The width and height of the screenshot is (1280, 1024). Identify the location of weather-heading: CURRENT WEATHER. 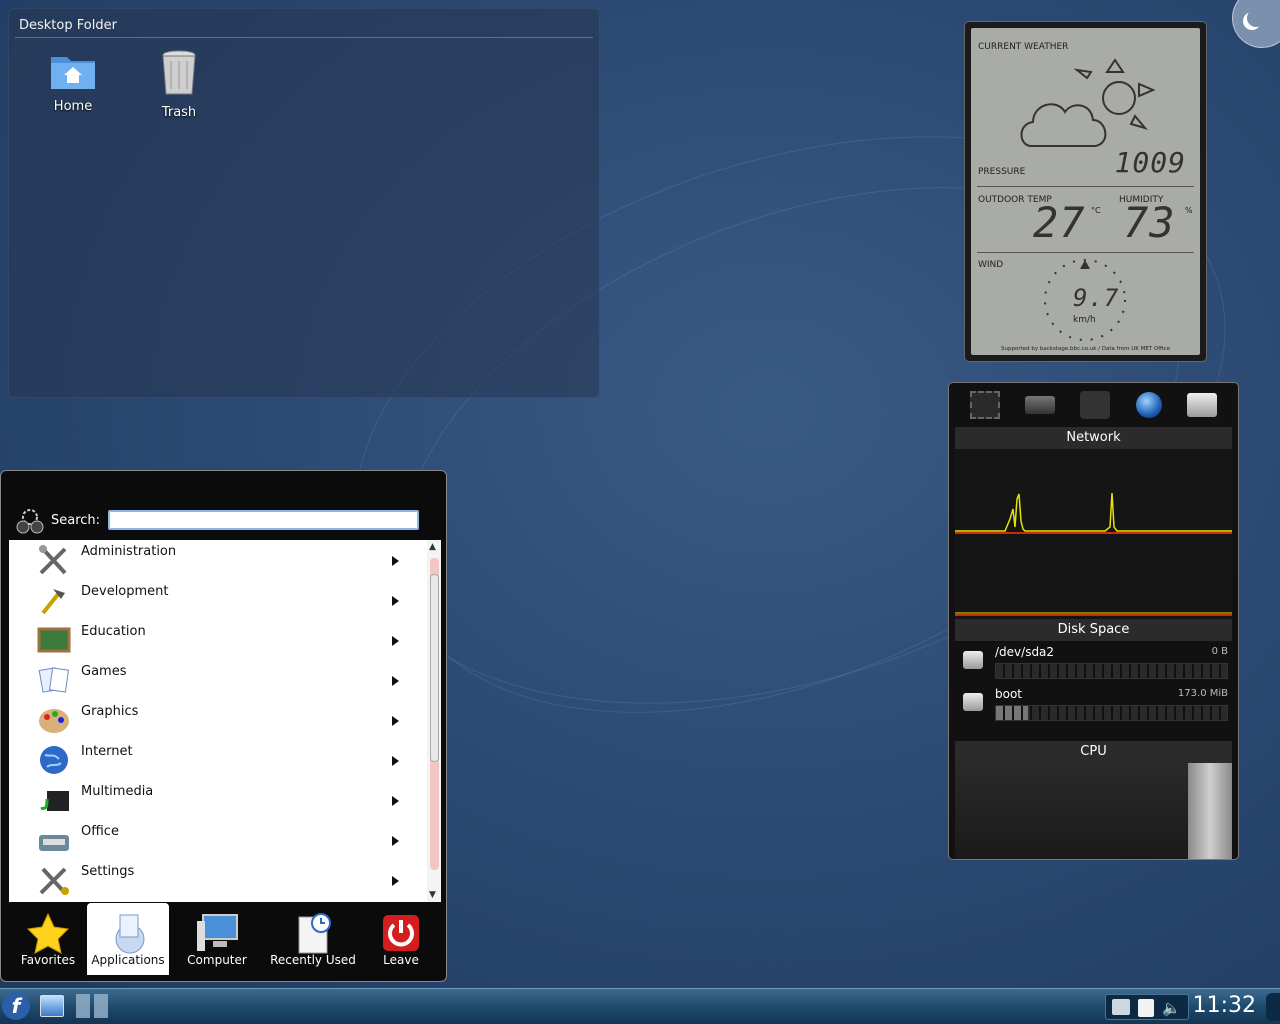
(1023, 47).